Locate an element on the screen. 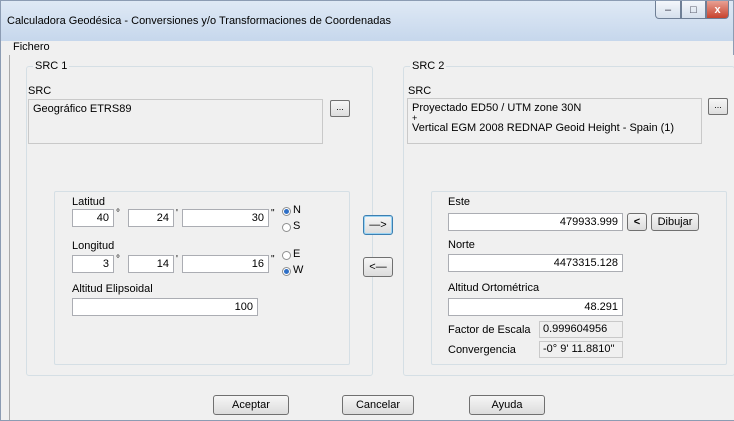 The image size is (734, 421). src1-group-label: SRC 1 is located at coordinates (51, 66).